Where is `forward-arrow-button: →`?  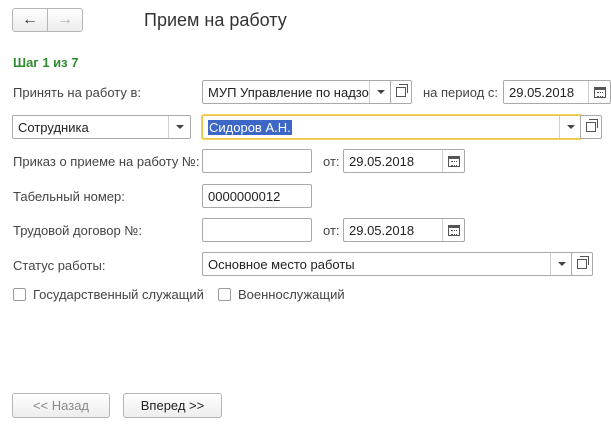 forward-arrow-button: → is located at coordinates (65, 20).